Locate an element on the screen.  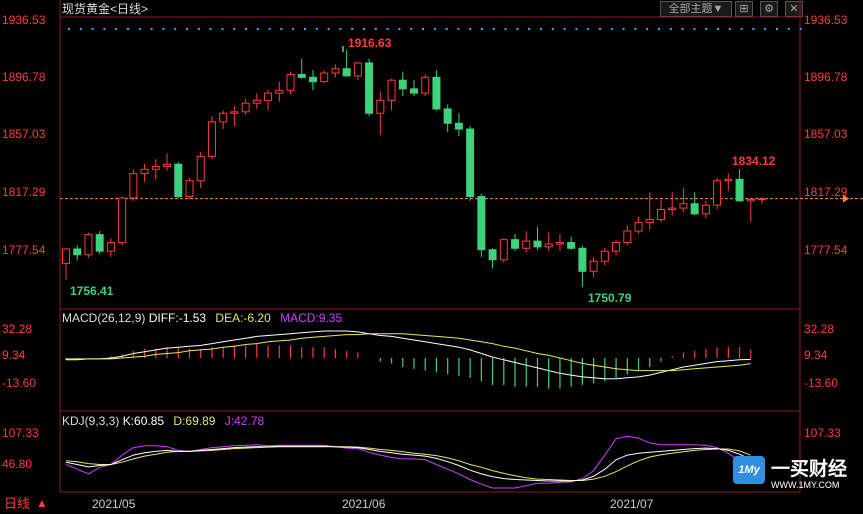
y-tick-left-0: 1936.53 is located at coordinates (24, 20).